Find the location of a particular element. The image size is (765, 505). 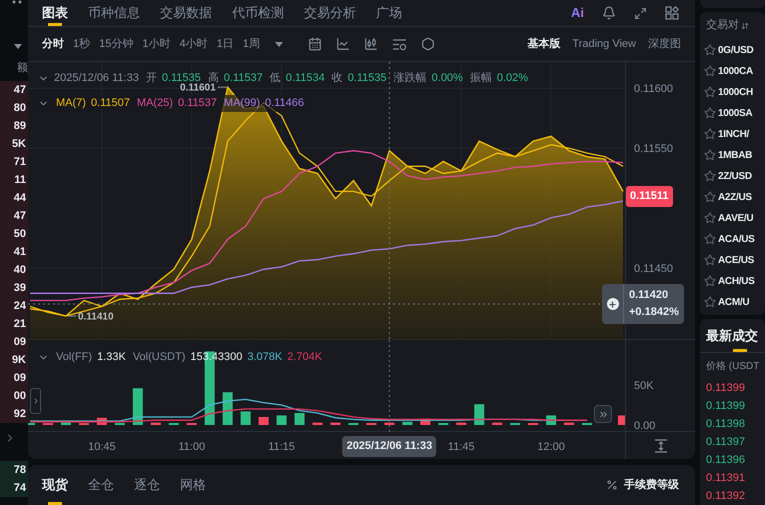

trade-price: 0.11392 is located at coordinates (725, 496).